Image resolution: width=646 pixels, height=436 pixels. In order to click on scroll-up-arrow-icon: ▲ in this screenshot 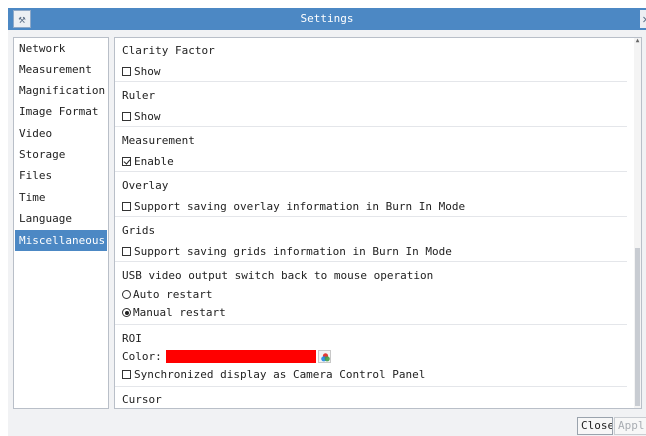, I will do `click(637, 41)`.